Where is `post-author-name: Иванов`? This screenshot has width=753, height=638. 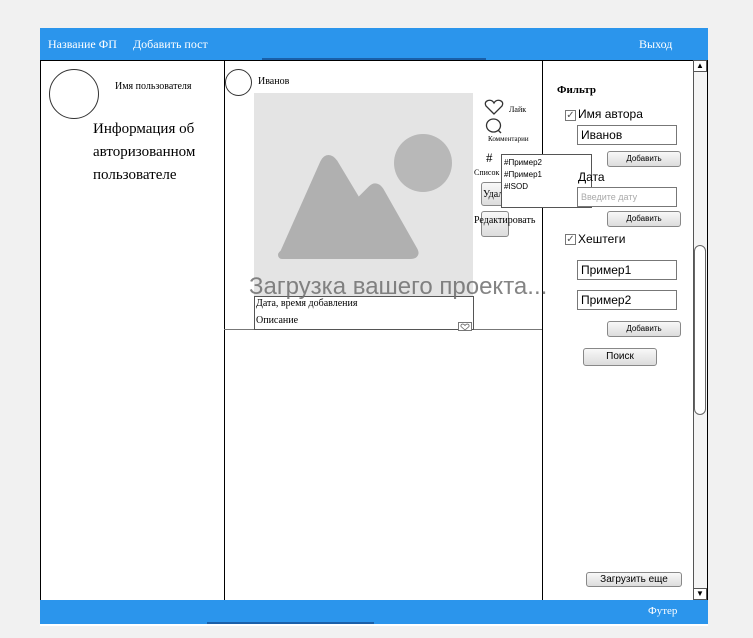
post-author-name: Иванов is located at coordinates (274, 81).